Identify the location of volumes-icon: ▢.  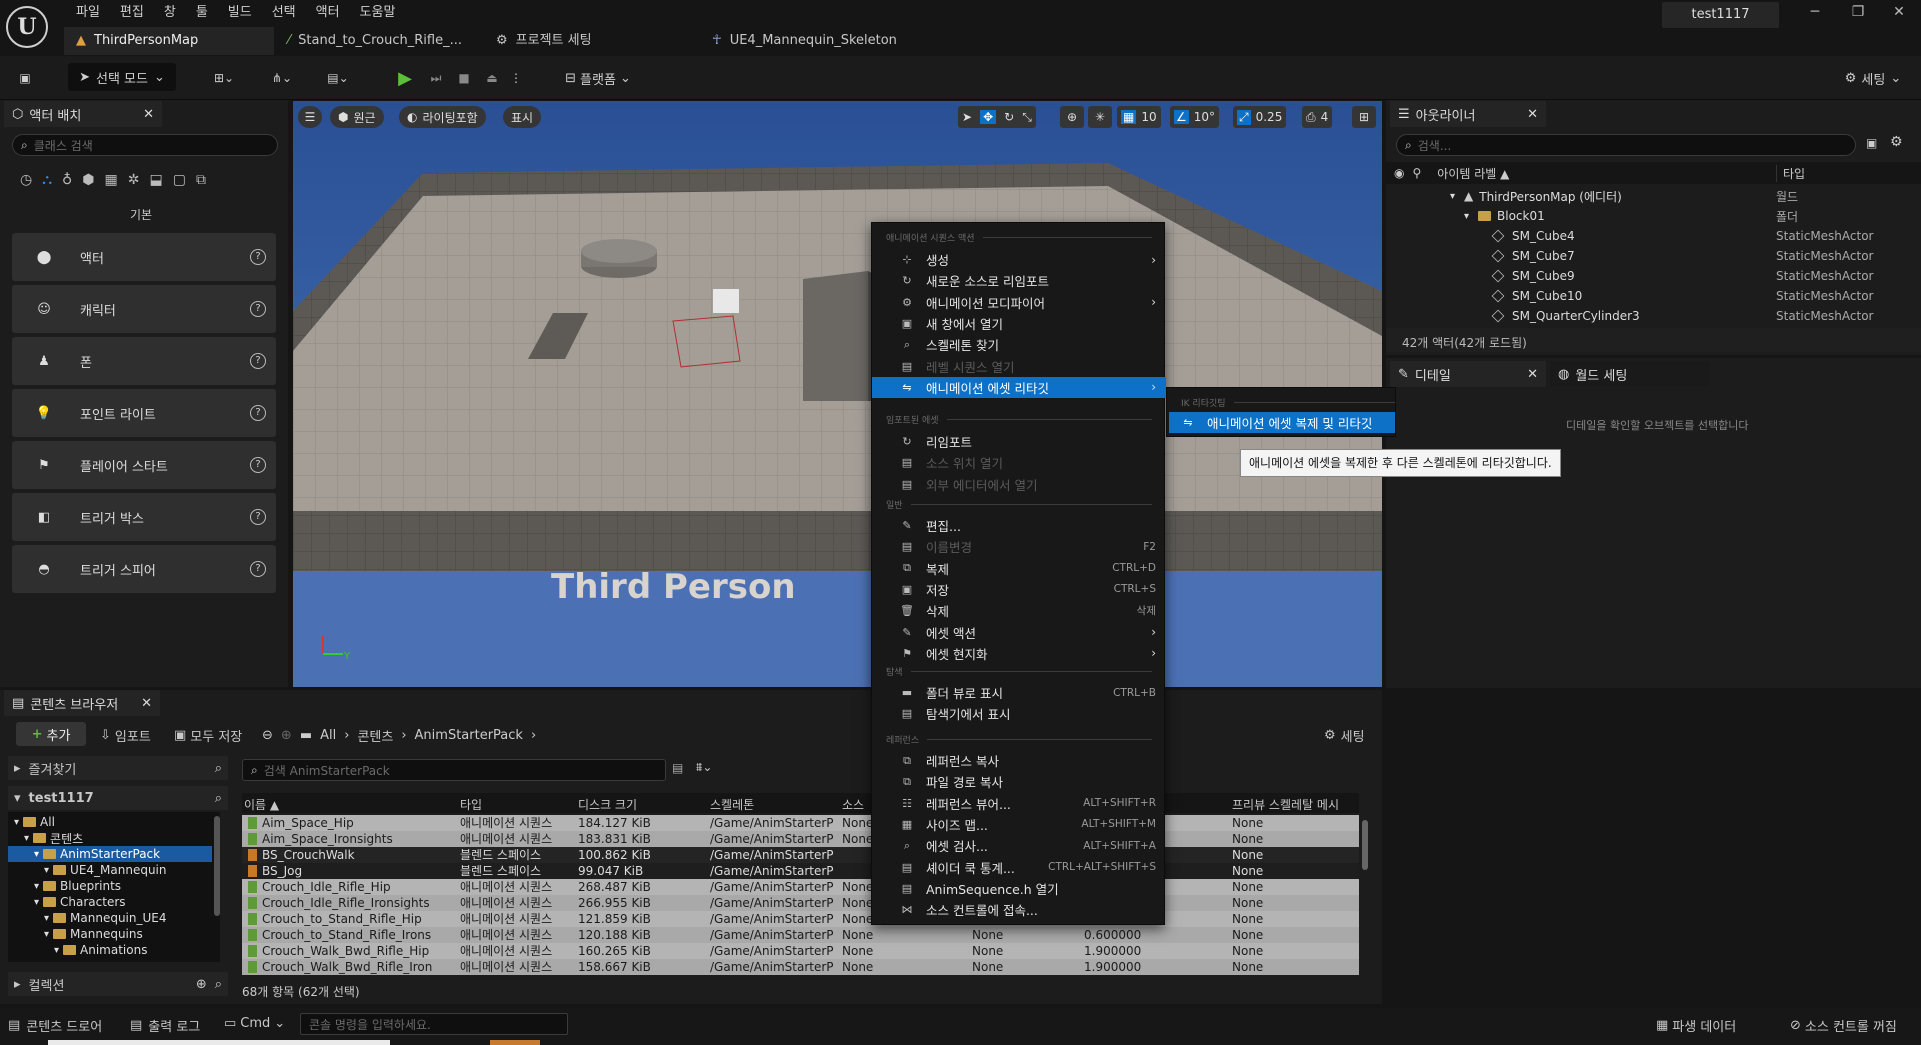
(179, 180).